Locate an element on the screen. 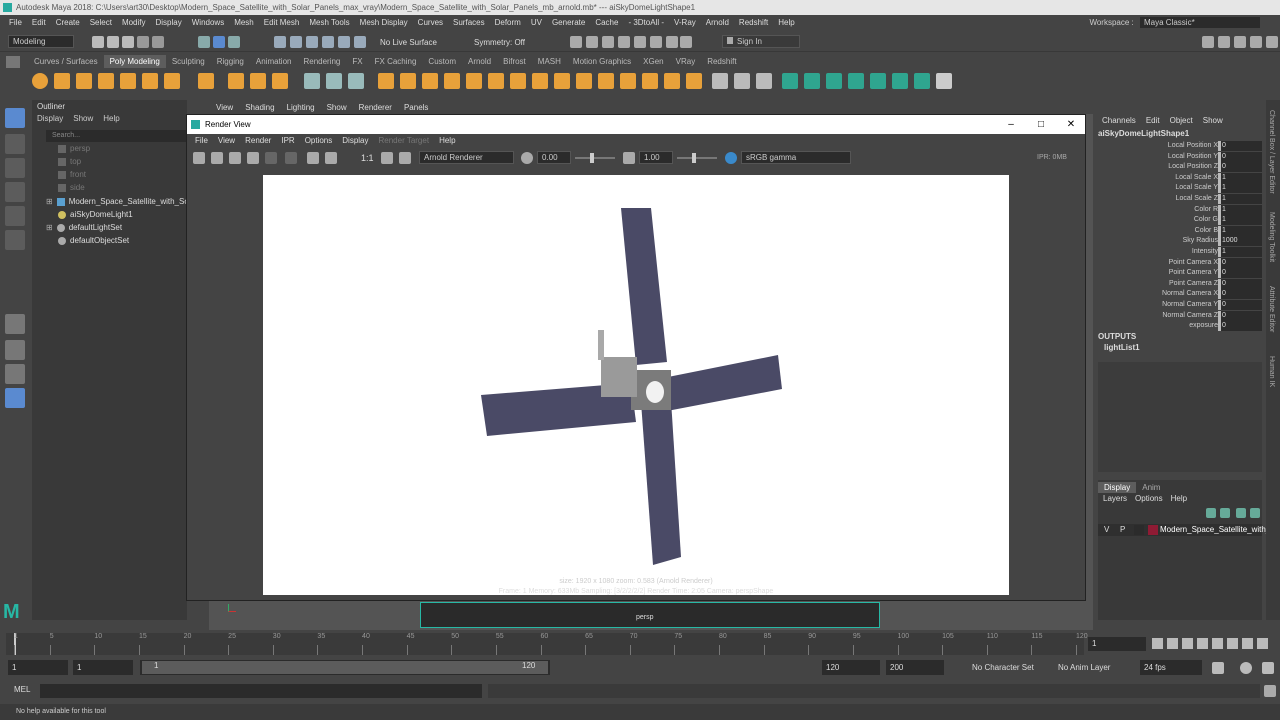 The width and height of the screenshot is (1280, 720). close-icon: ✕ is located at coordinates (1071, 124).